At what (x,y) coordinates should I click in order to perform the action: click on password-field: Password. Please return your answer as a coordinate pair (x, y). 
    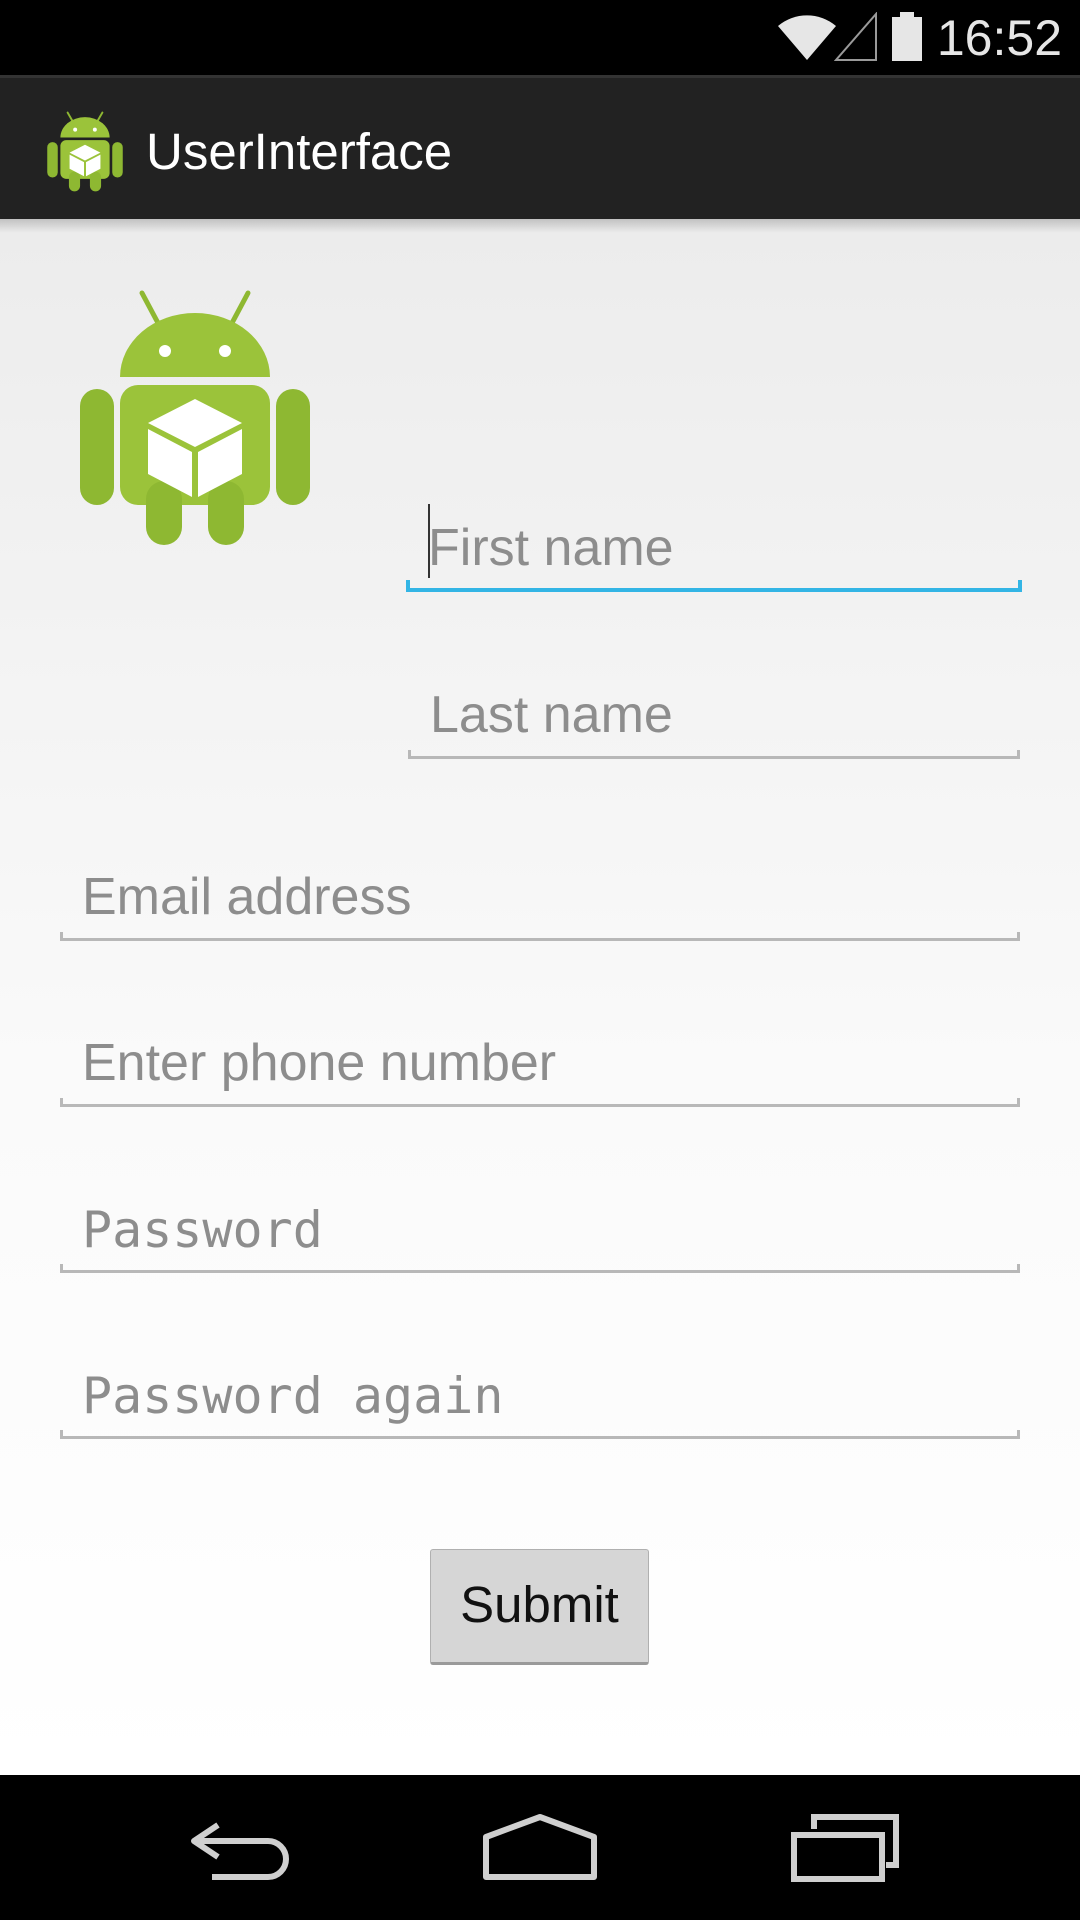
    Looking at the image, I should click on (540, 1218).